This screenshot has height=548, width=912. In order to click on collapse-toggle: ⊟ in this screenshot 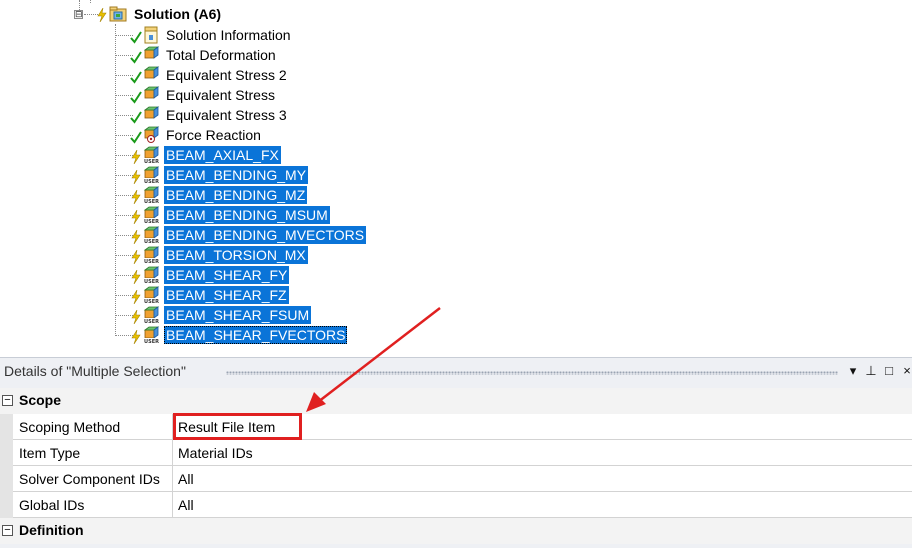, I will do `click(78, 14)`.